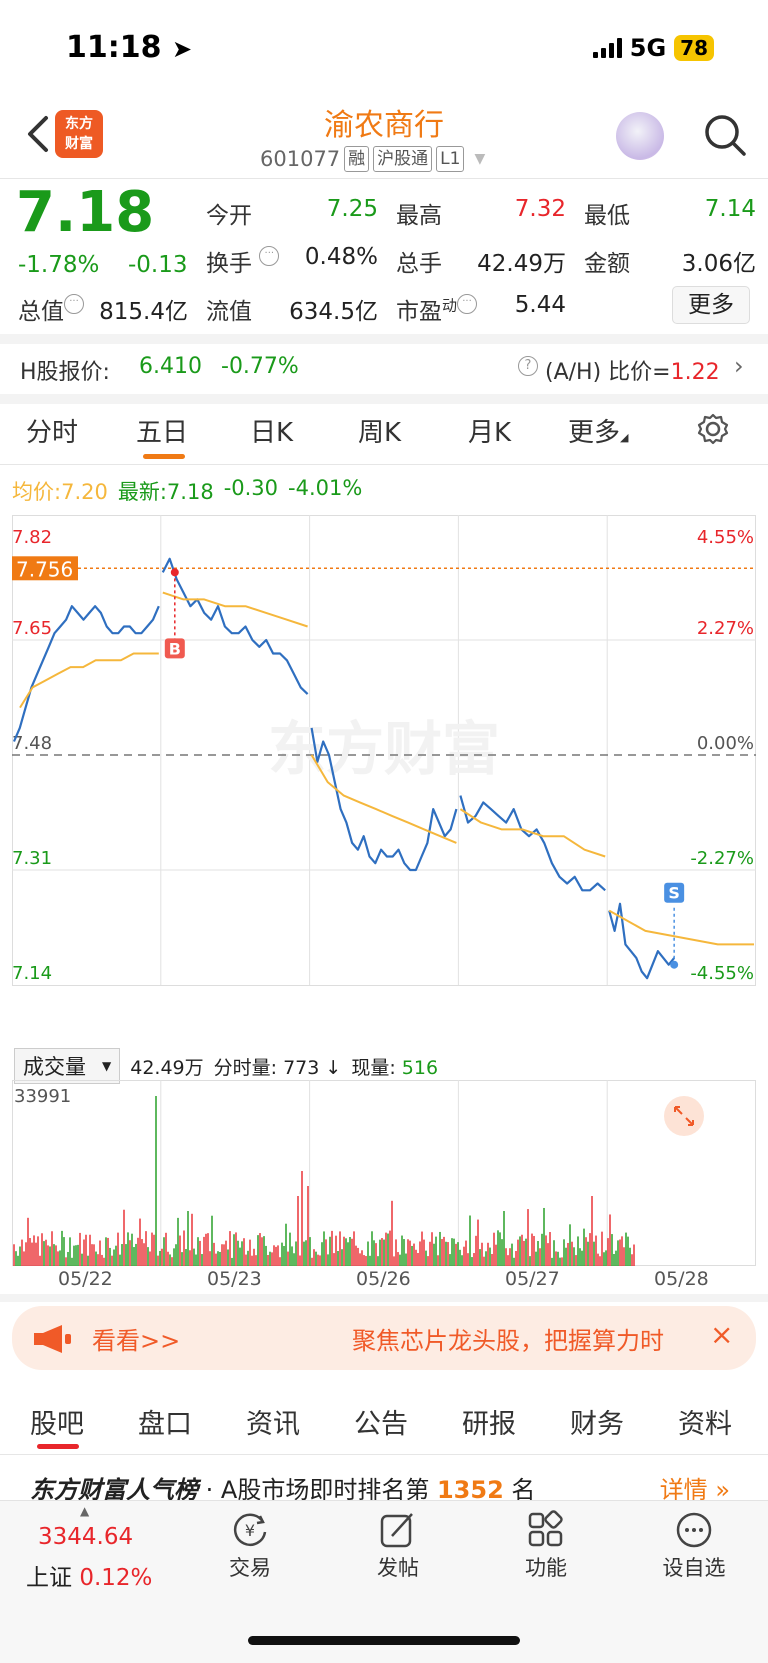 The image size is (768, 1663). What do you see at coordinates (648, 48) in the screenshot?
I see `network-label: 5G` at bounding box center [648, 48].